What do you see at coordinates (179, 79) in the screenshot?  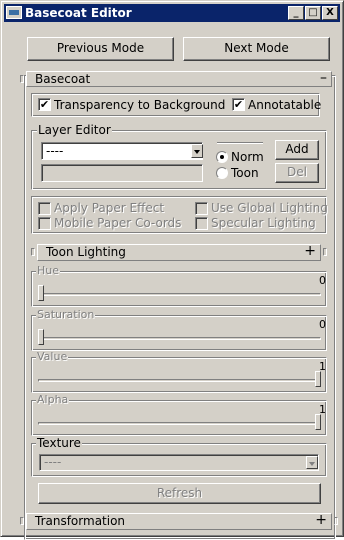 I see `basecoat-rollup-header: Basecoat –` at bounding box center [179, 79].